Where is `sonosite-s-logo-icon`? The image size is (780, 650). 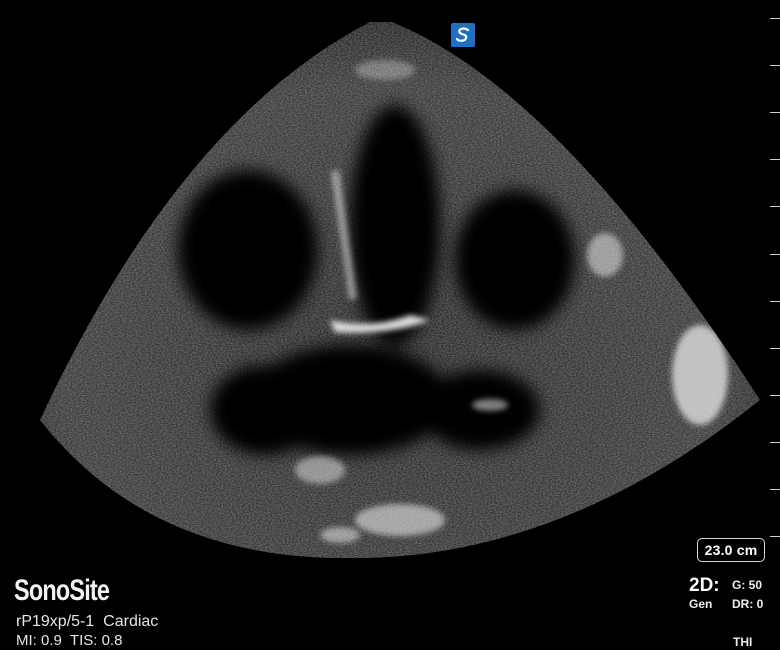 sonosite-s-logo-icon is located at coordinates (463, 35).